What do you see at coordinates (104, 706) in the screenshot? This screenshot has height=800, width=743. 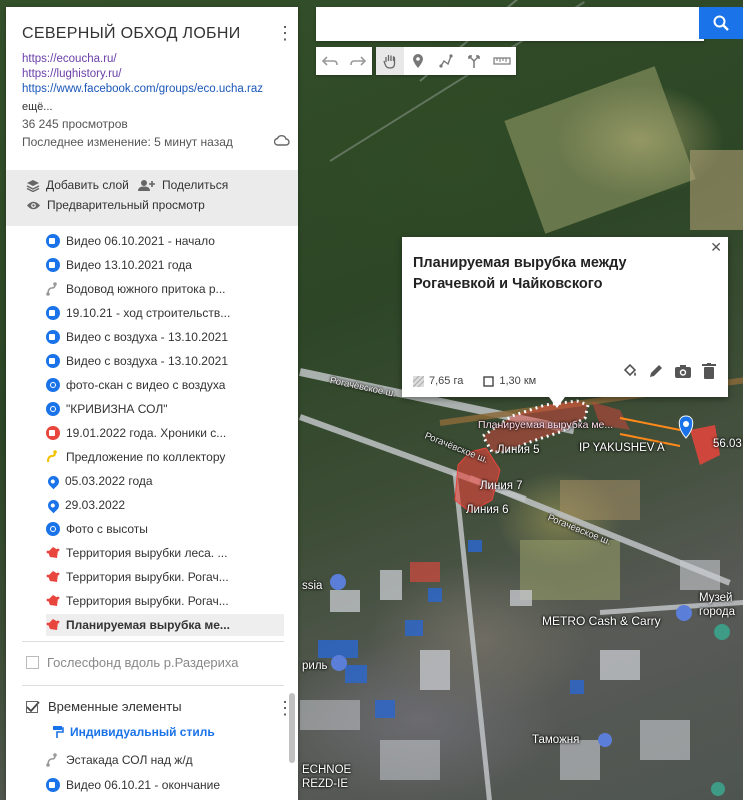 I see `layer-temporary: Временные элементы` at bounding box center [104, 706].